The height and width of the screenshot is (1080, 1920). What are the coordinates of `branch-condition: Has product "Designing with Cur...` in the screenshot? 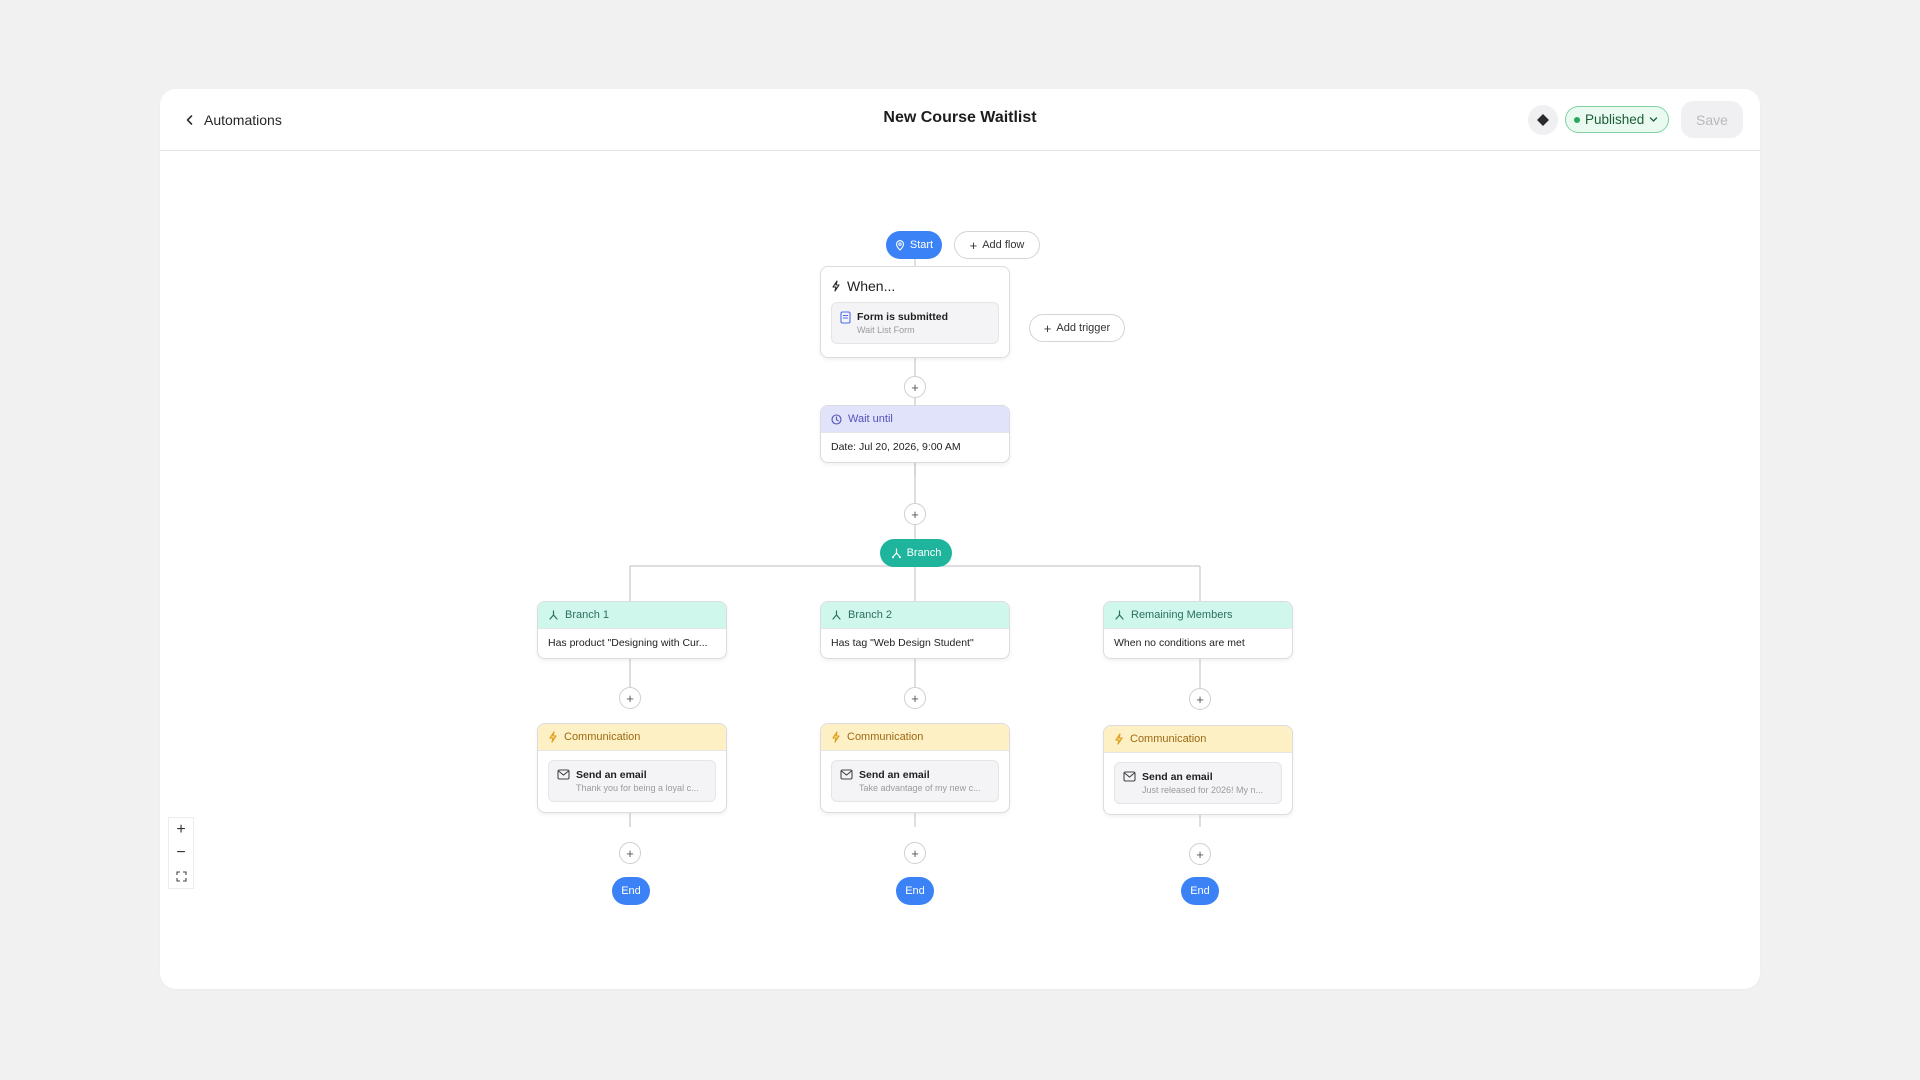 It's located at (628, 643).